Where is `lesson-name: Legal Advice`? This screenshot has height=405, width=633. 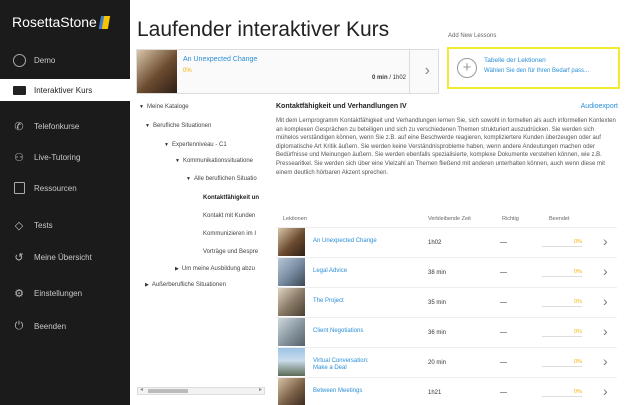 lesson-name: Legal Advice is located at coordinates (348, 271).